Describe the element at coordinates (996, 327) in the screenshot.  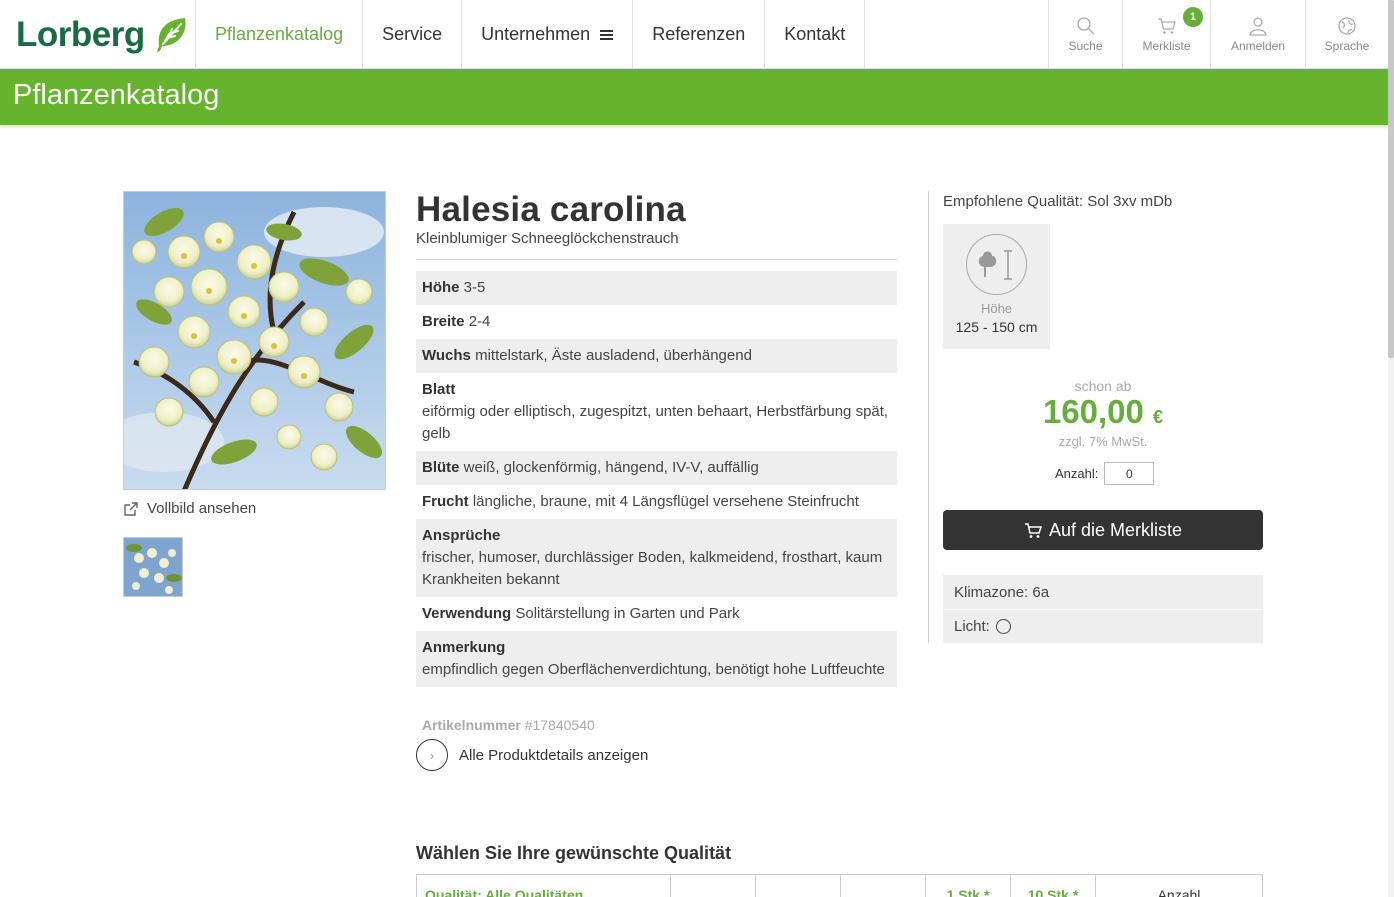
I see `height-value: 125 - 150 cm` at that location.